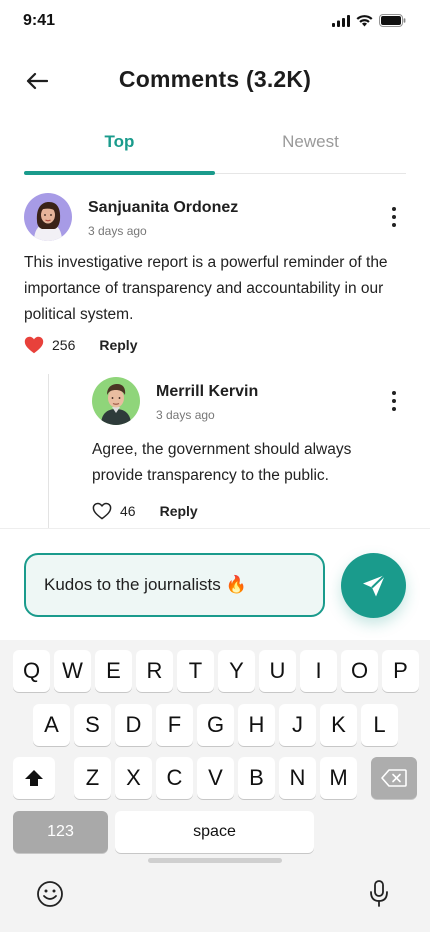 This screenshot has height=932, width=430. I want to click on key: P, so click(400, 671).